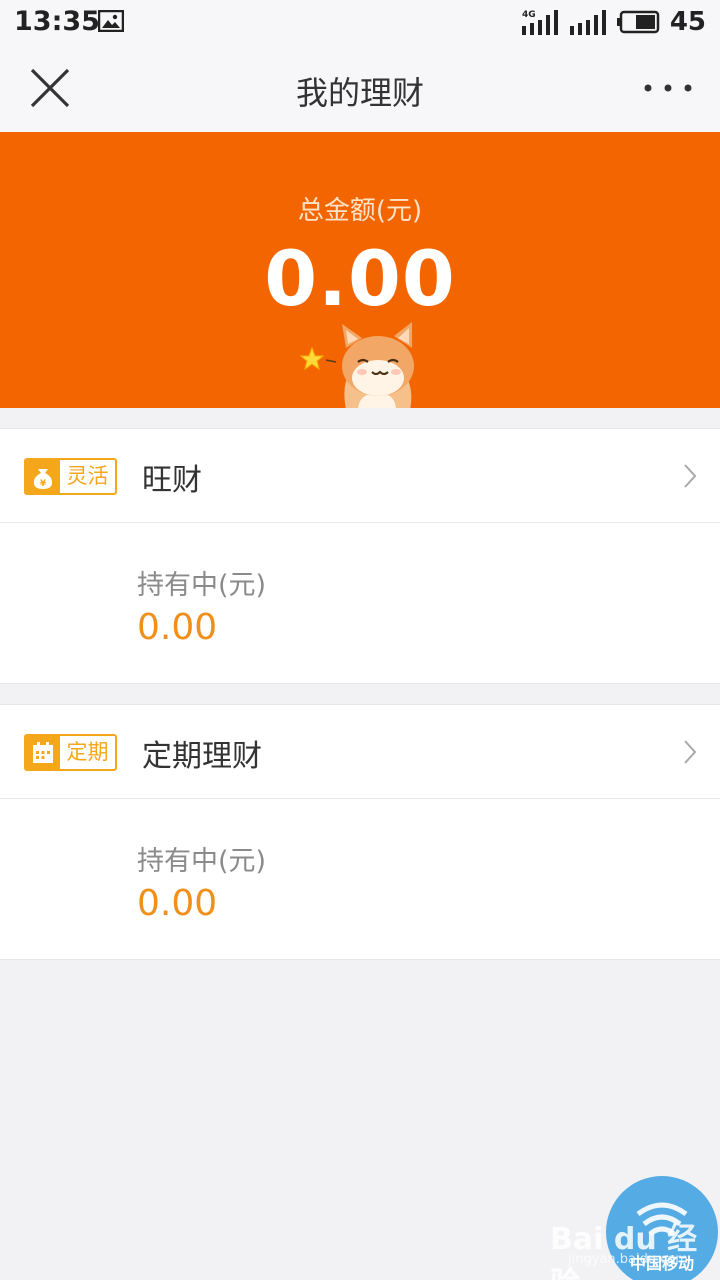  I want to click on money-bag-icon: ¥, so click(43, 476).